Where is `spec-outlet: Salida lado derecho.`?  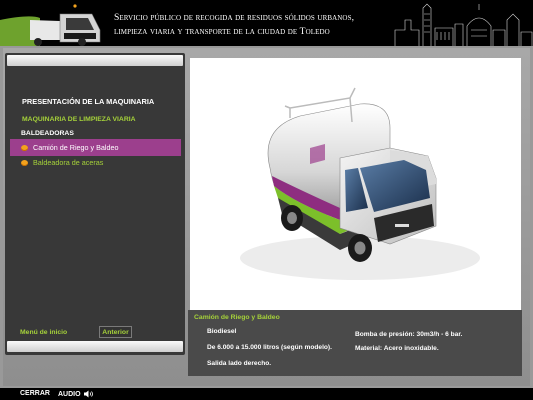 spec-outlet: Salida lado derecho. is located at coordinates (239, 363).